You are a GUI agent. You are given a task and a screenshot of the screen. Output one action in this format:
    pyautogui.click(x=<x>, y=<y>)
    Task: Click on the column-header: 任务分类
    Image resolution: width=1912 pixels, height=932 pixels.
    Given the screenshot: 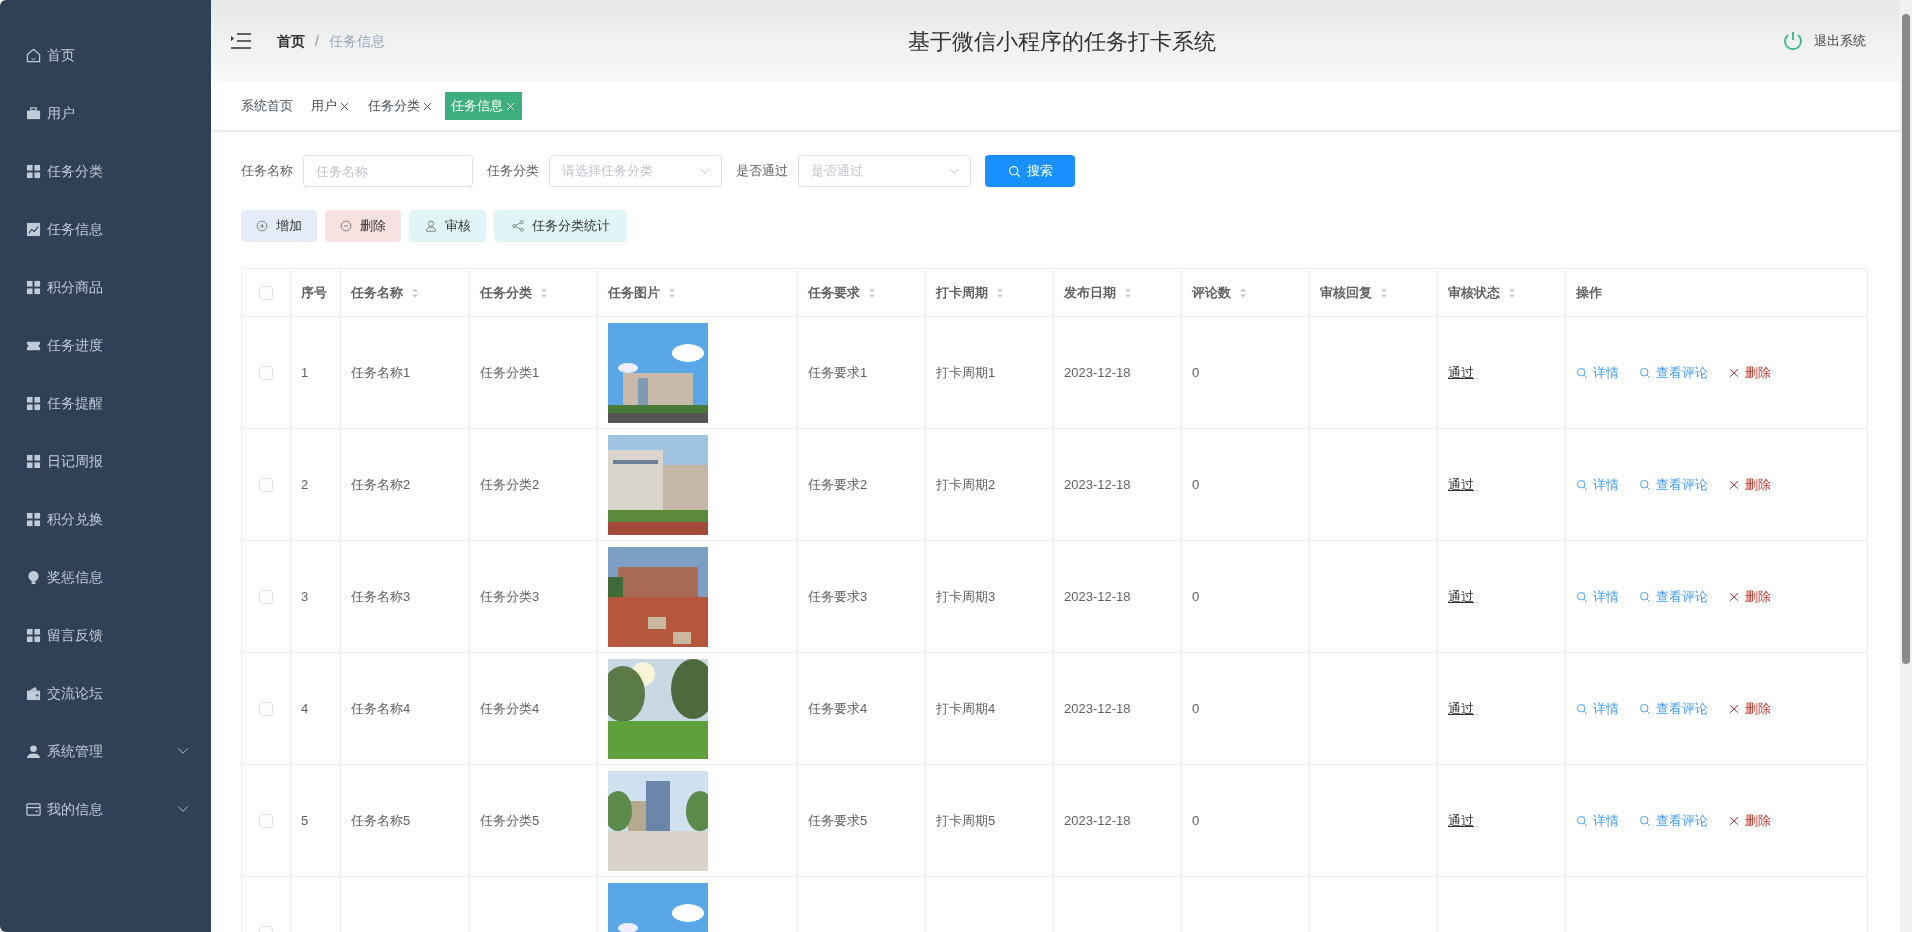 What is the action you would take?
    pyautogui.click(x=506, y=292)
    